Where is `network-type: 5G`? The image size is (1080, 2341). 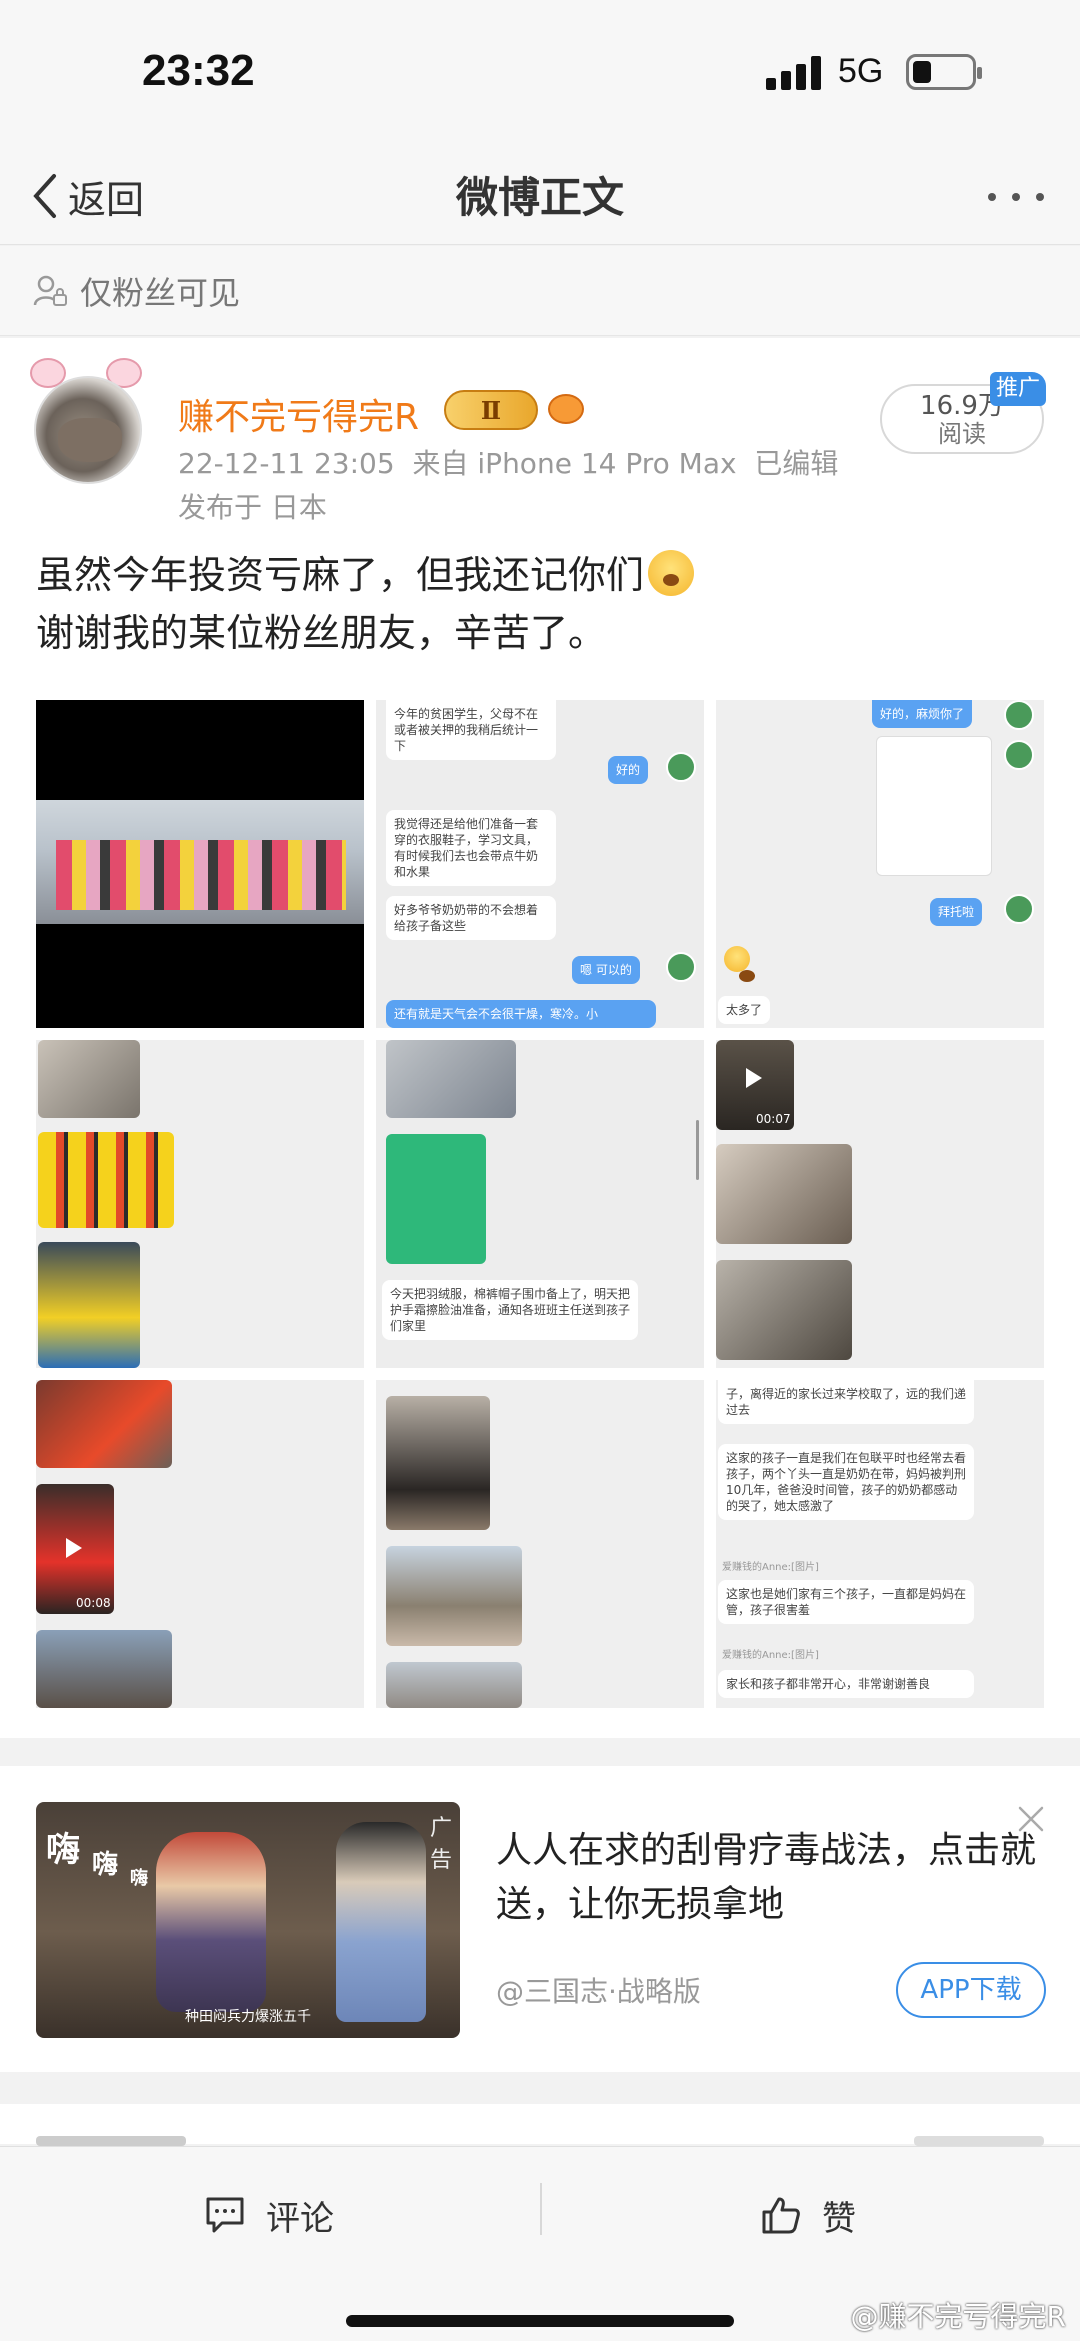 network-type: 5G is located at coordinates (861, 71).